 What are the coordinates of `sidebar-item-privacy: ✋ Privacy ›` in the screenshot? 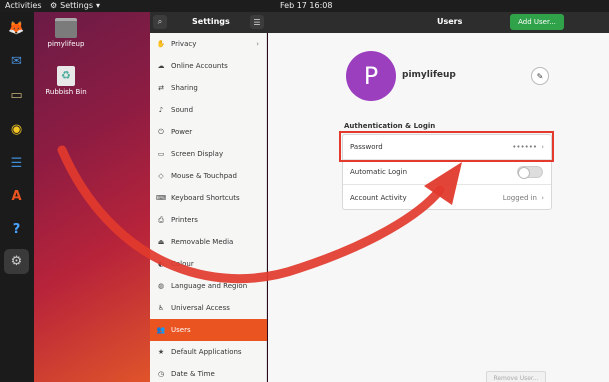 It's located at (208, 44).